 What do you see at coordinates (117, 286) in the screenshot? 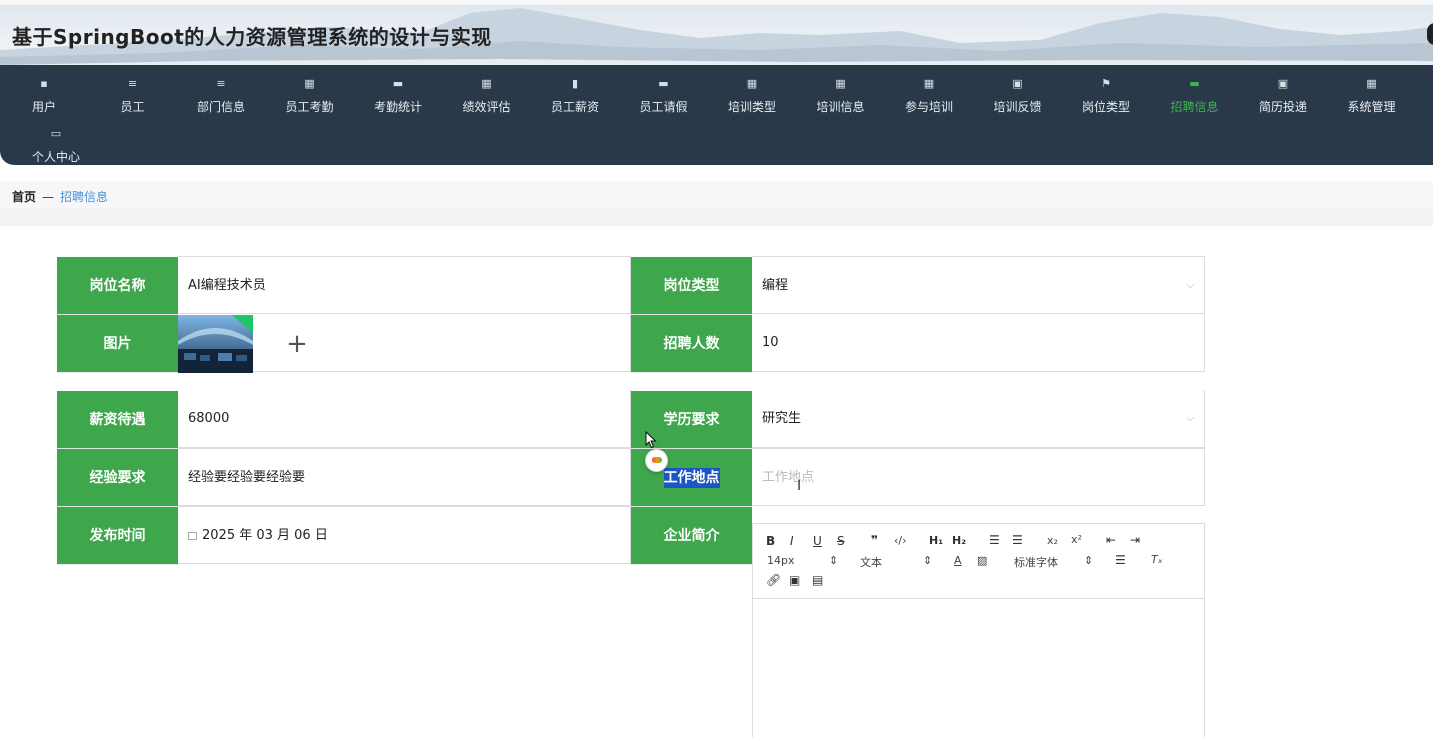
I see `job-name-label: 岗位名称` at bounding box center [117, 286].